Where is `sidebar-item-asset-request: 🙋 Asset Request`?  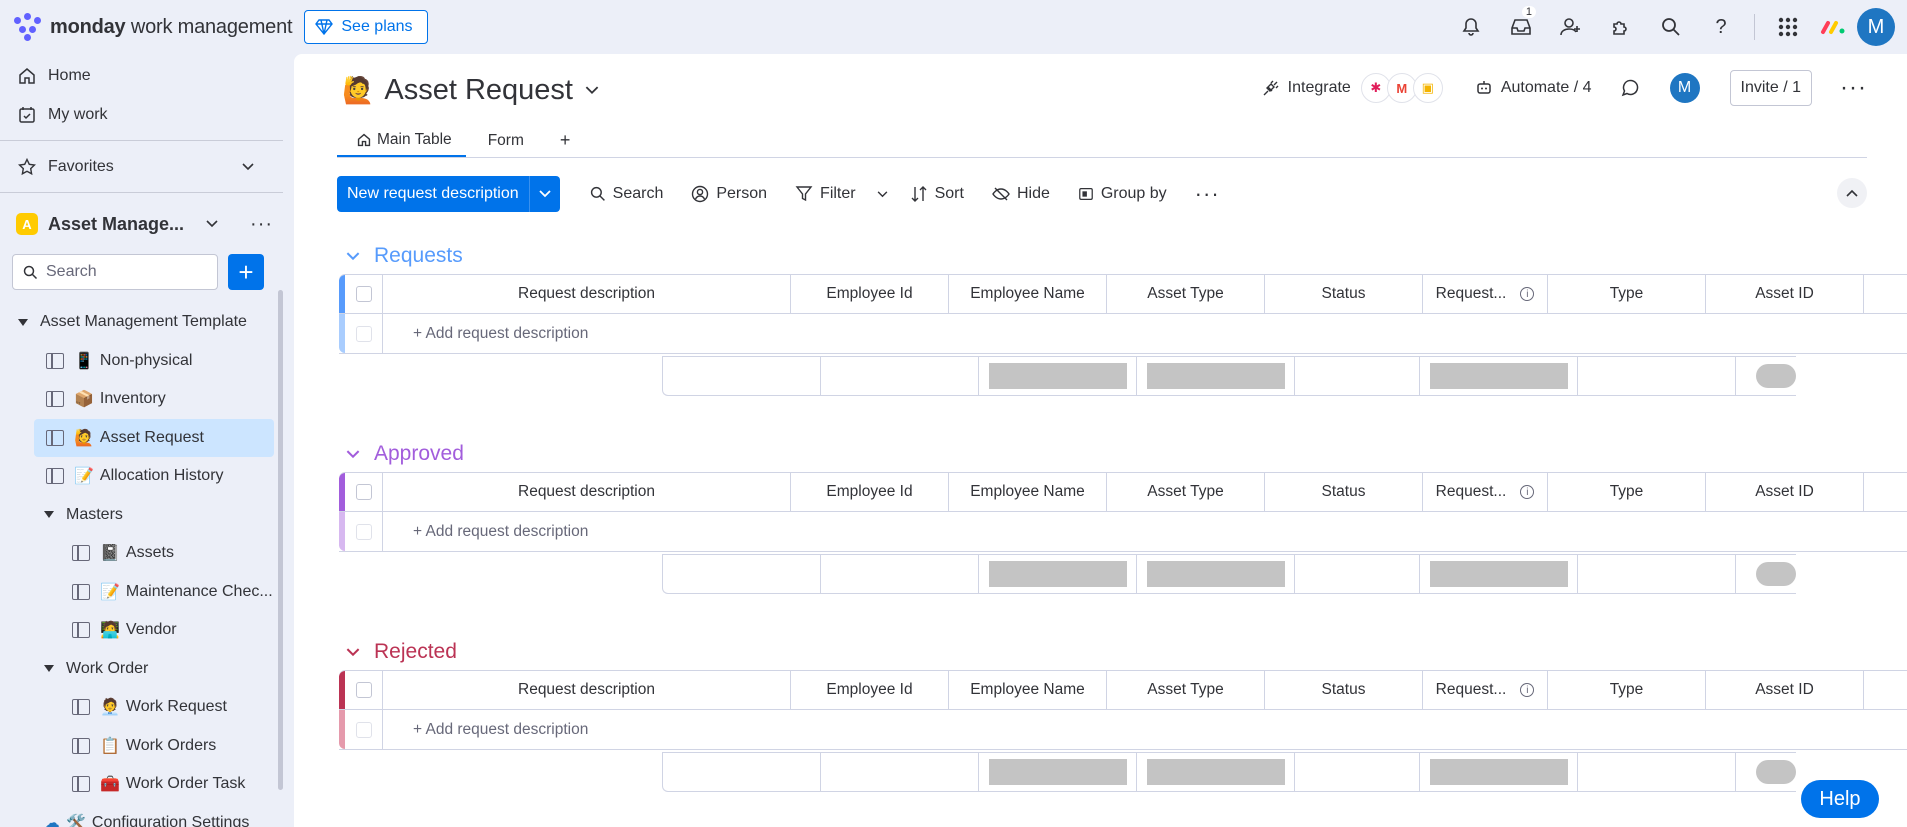 sidebar-item-asset-request: 🙋 Asset Request is located at coordinates (154, 437).